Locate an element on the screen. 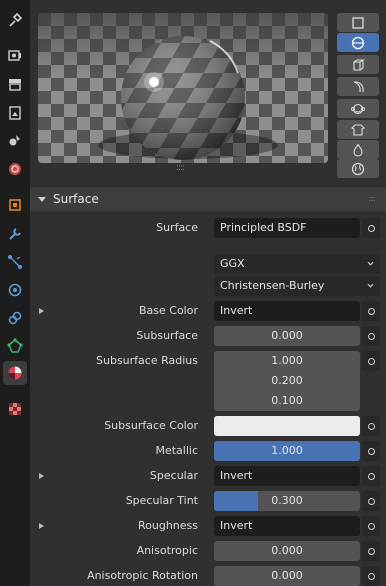 The height and width of the screenshot is (586, 386). subsurface-method-dropdown: Christensen-Burley is located at coordinates (297, 286).